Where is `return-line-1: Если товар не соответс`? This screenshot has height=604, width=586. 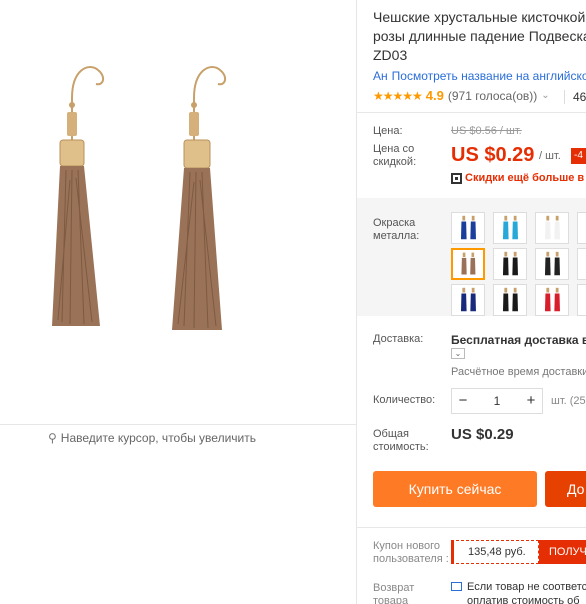 return-line-1: Если товар не соответс is located at coordinates (526, 587).